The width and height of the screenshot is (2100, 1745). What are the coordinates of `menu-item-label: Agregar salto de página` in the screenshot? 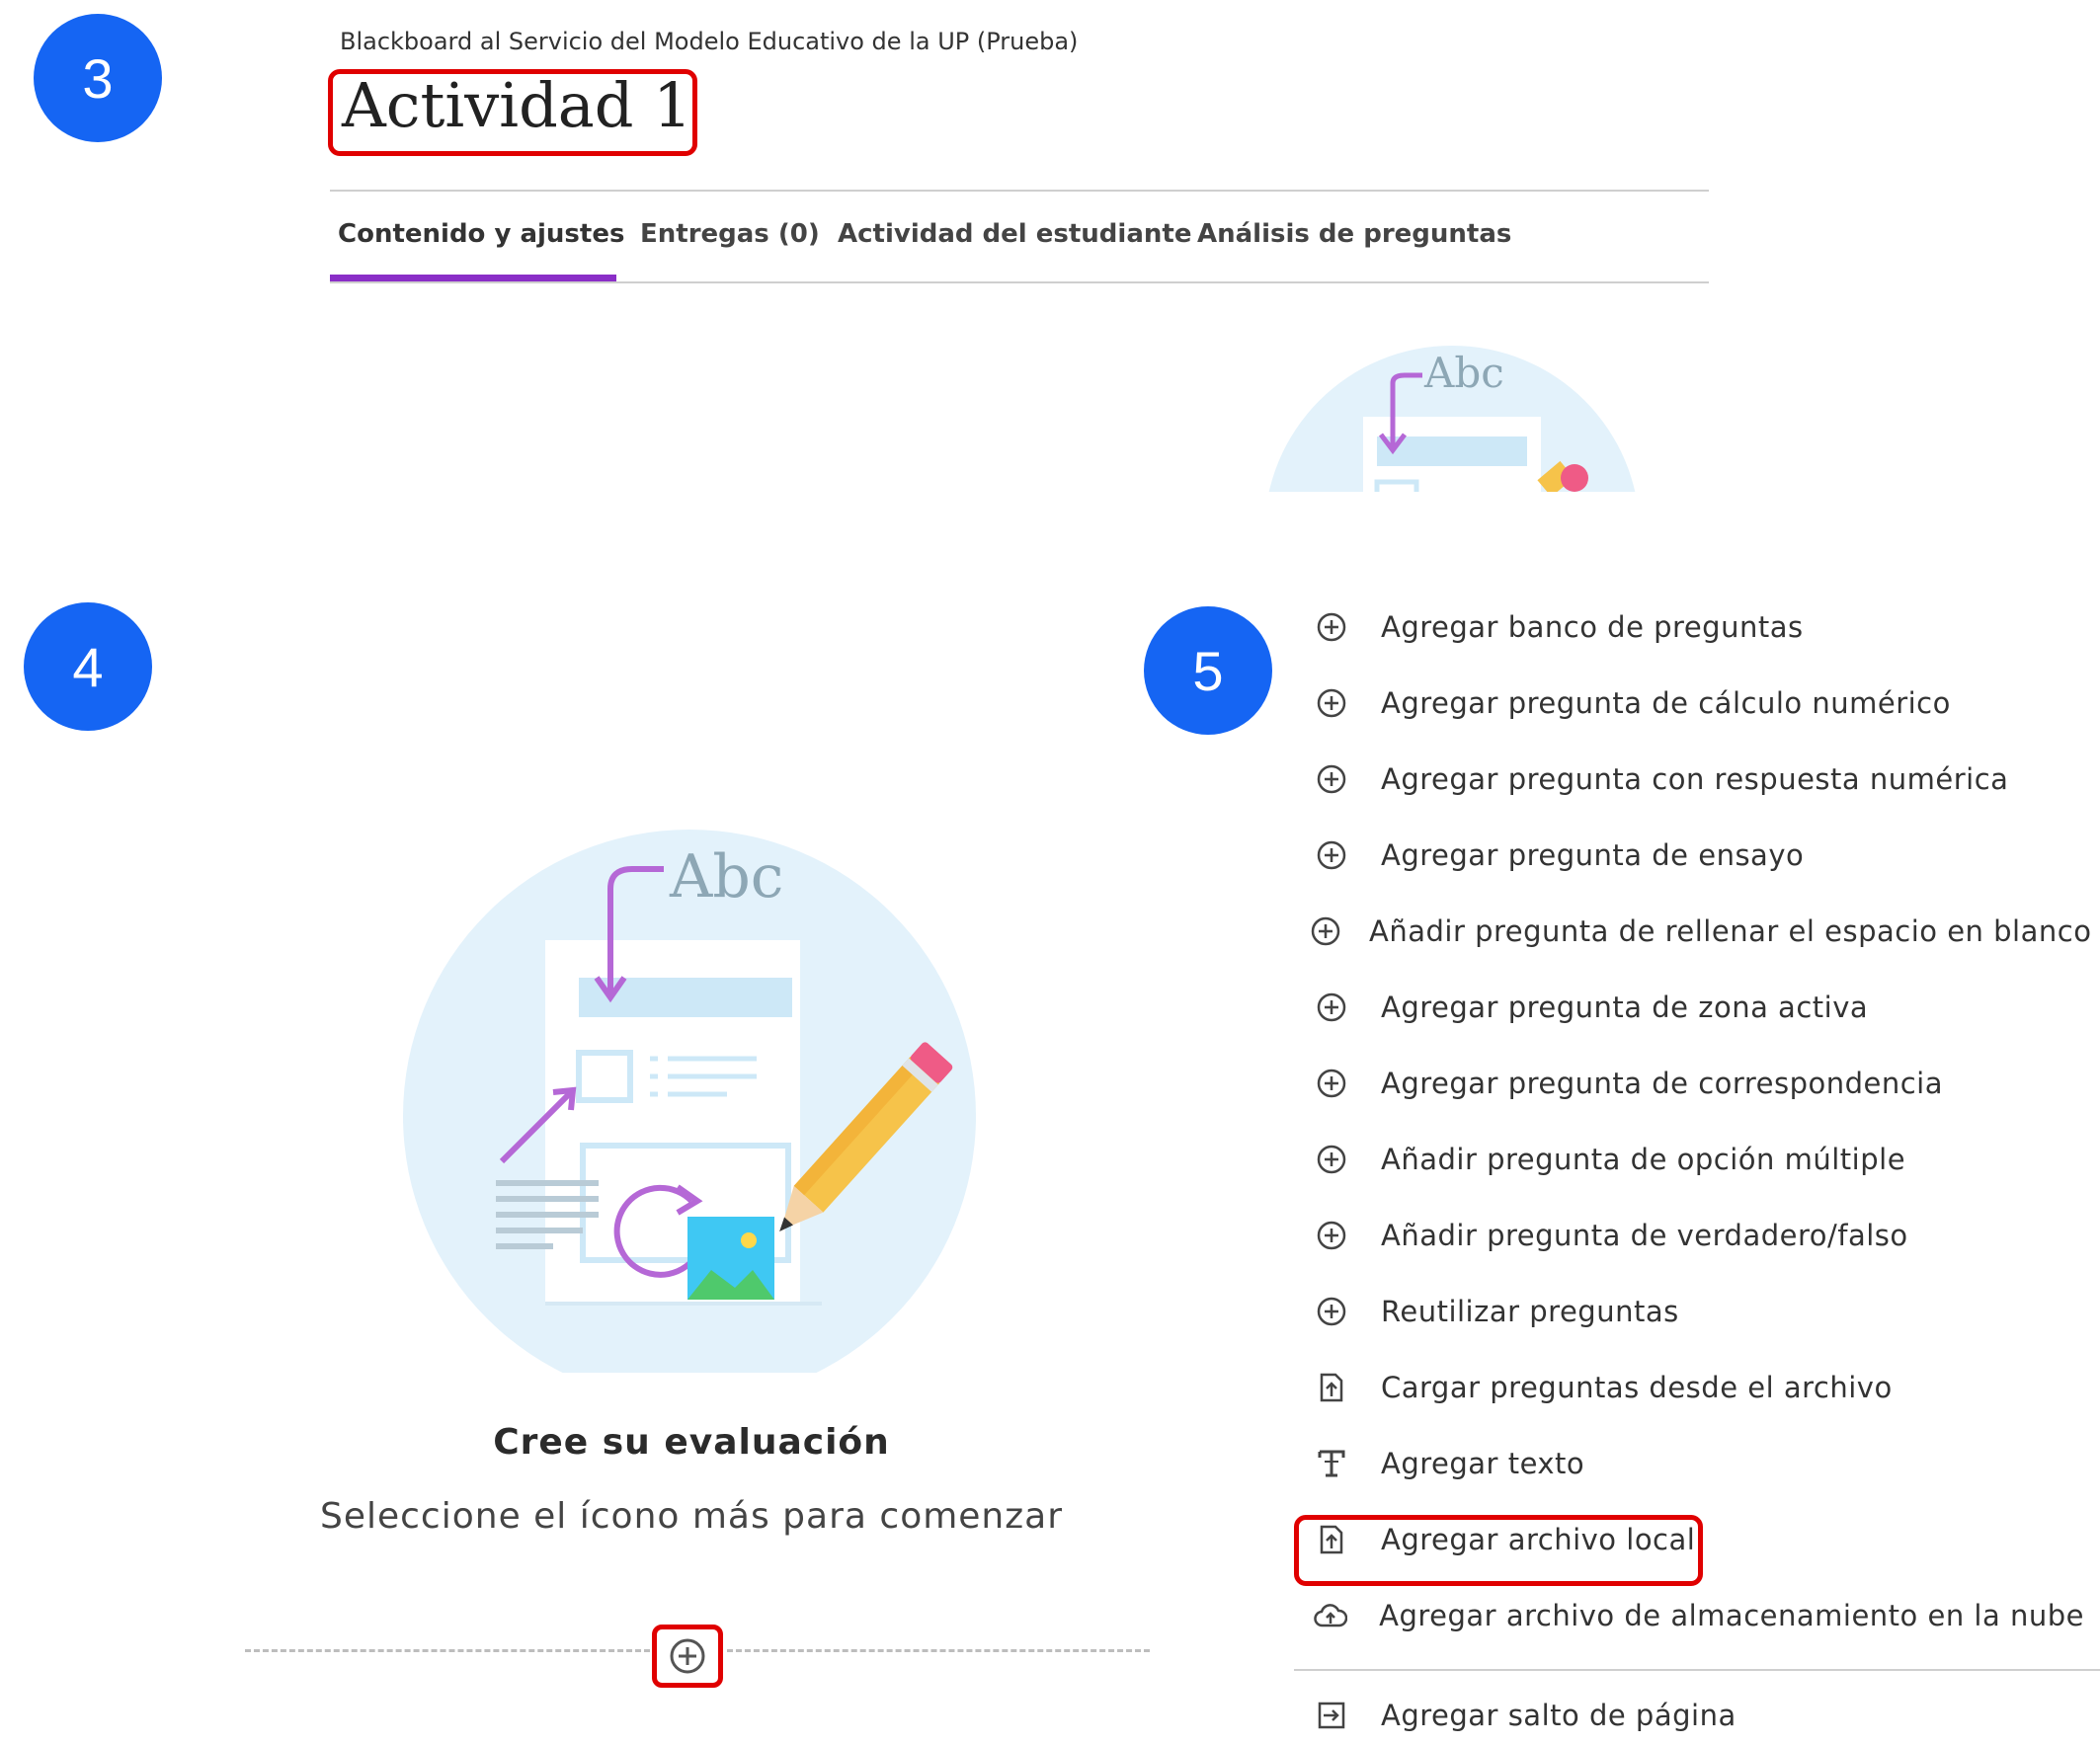 It's located at (1559, 1715).